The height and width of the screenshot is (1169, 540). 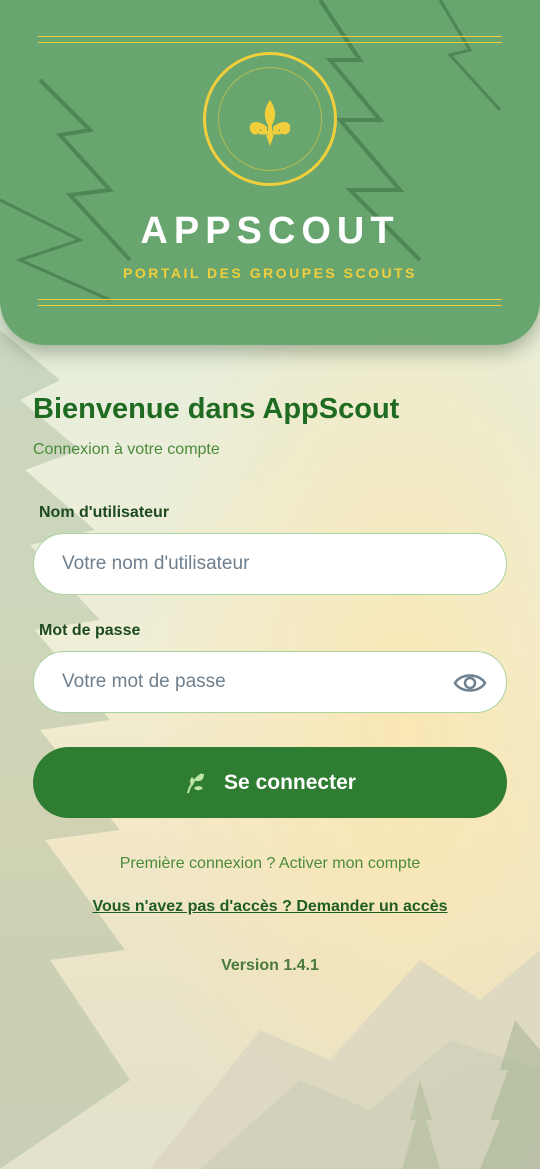 I want to click on scout-emblem, so click(x=270, y=119).